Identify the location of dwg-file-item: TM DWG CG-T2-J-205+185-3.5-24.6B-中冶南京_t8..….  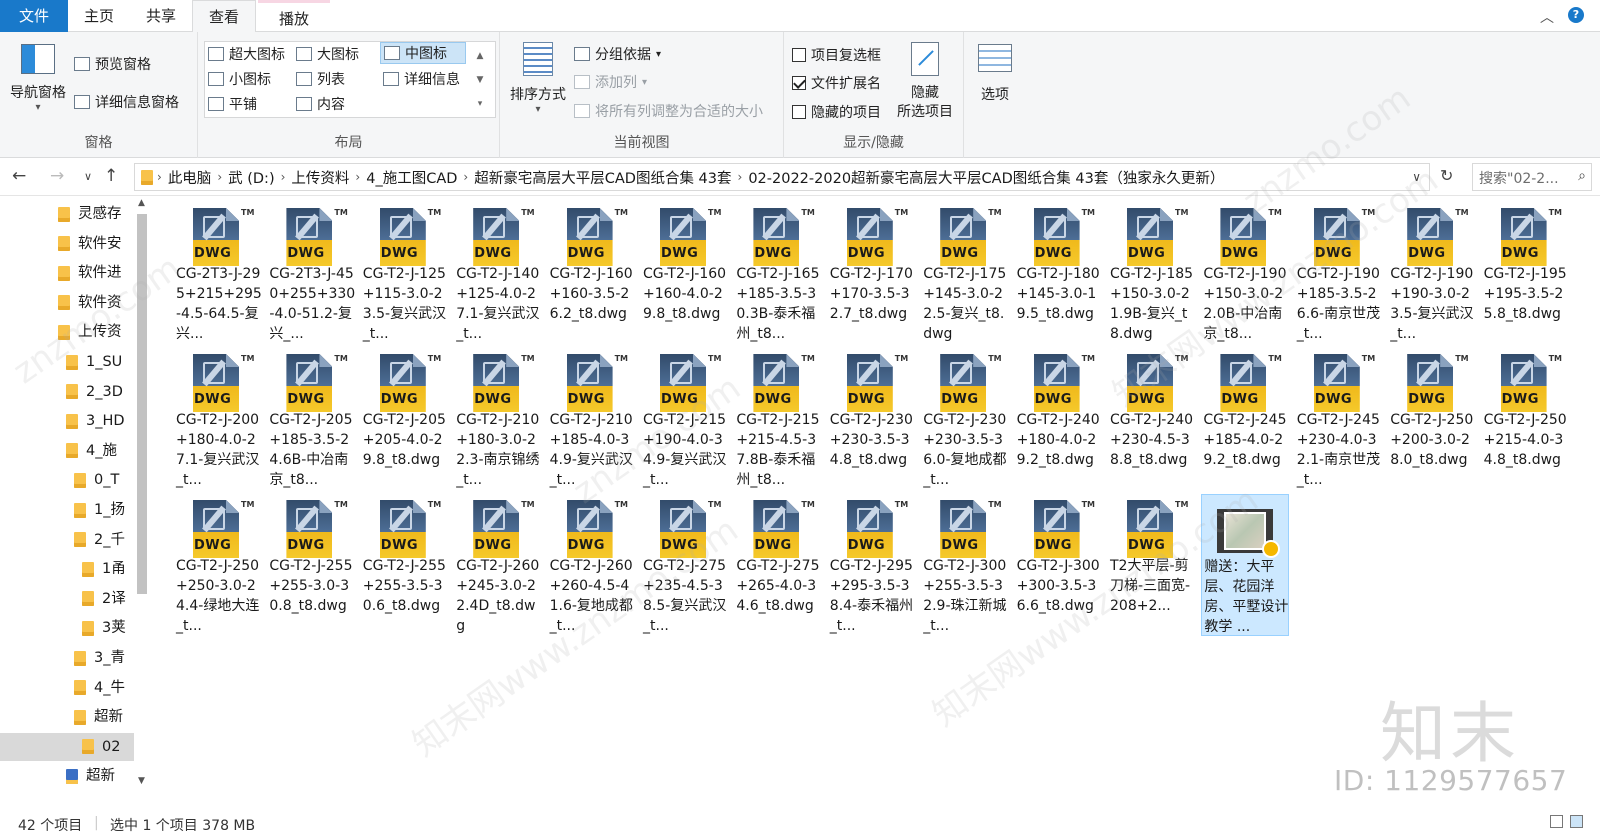
(311, 419).